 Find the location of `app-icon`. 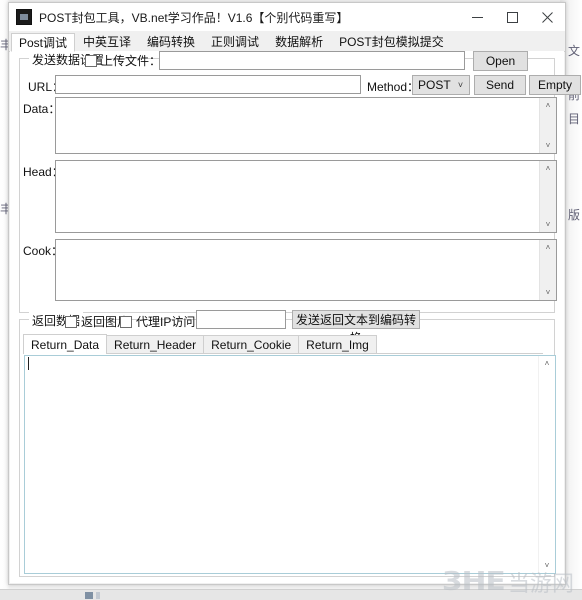

app-icon is located at coordinates (24, 17).